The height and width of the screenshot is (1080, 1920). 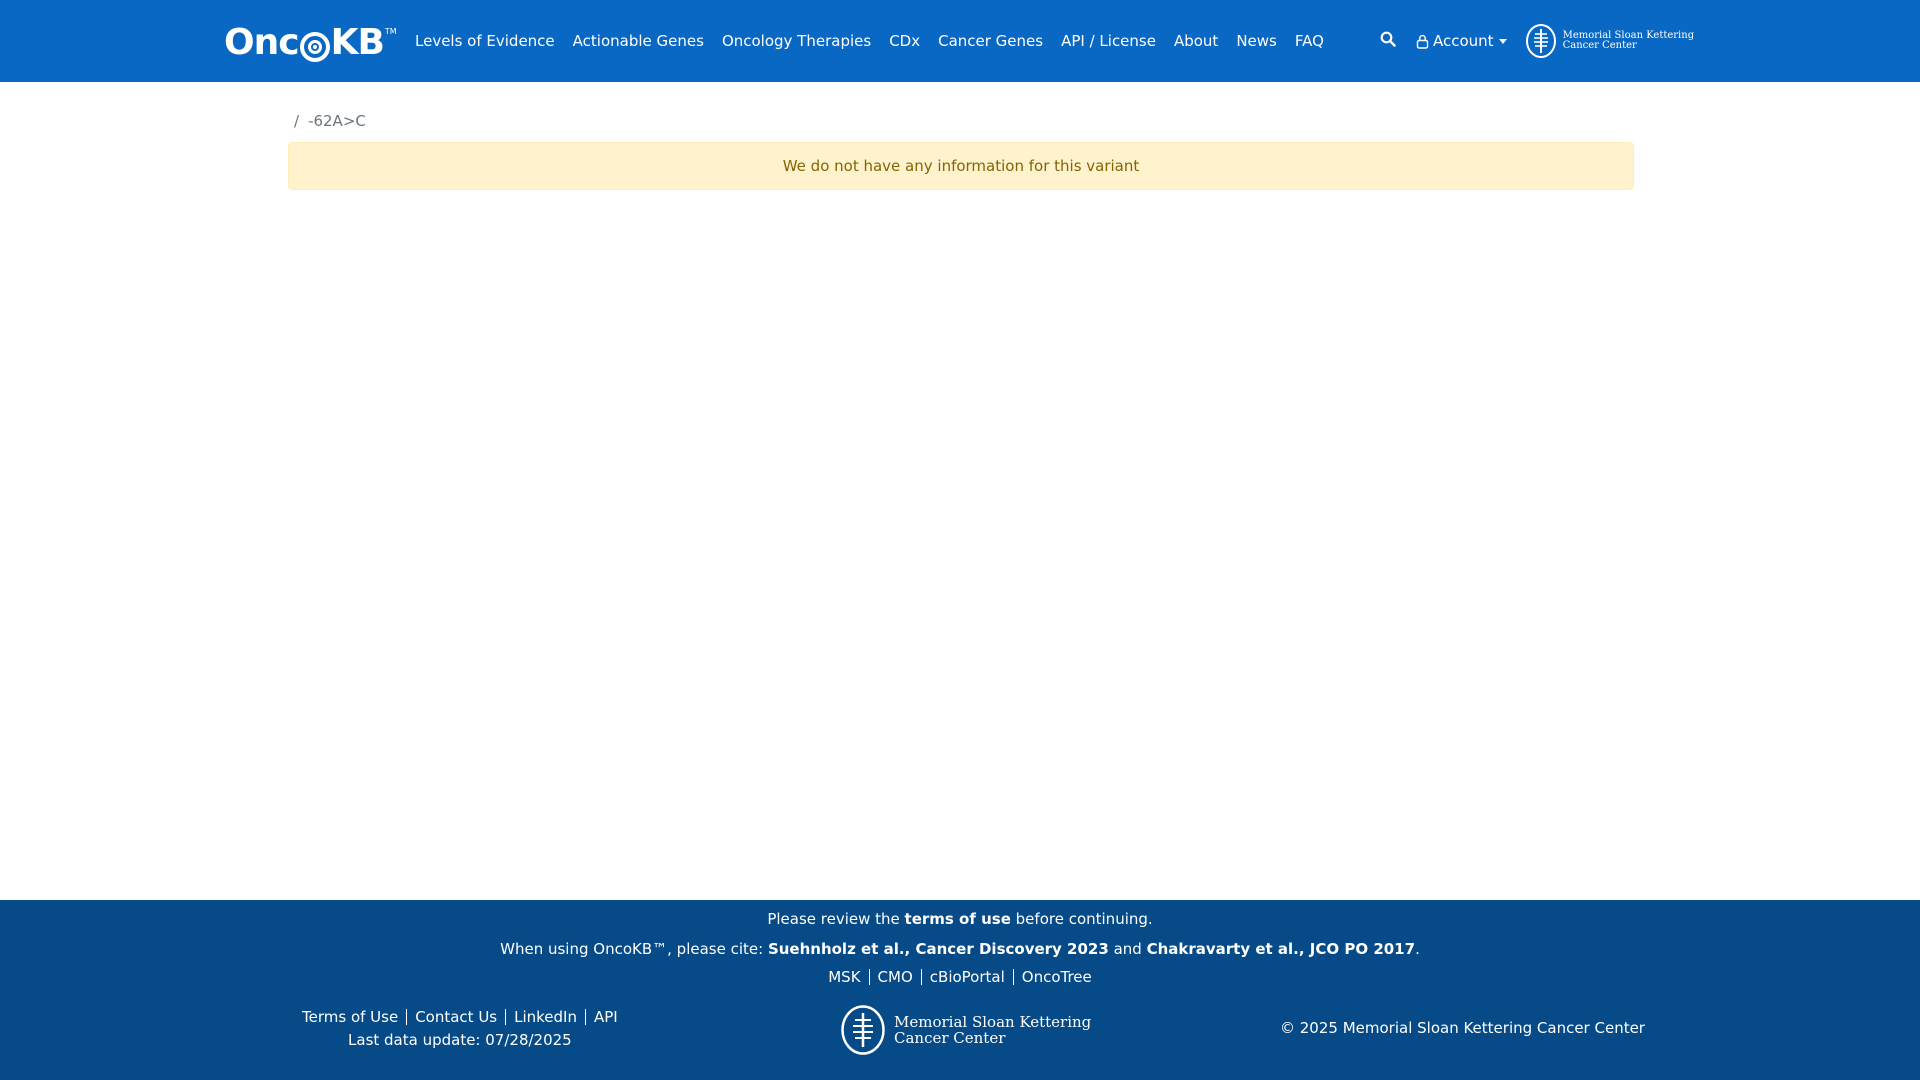 I want to click on cbioportal-link: cBioPortal, so click(x=967, y=977).